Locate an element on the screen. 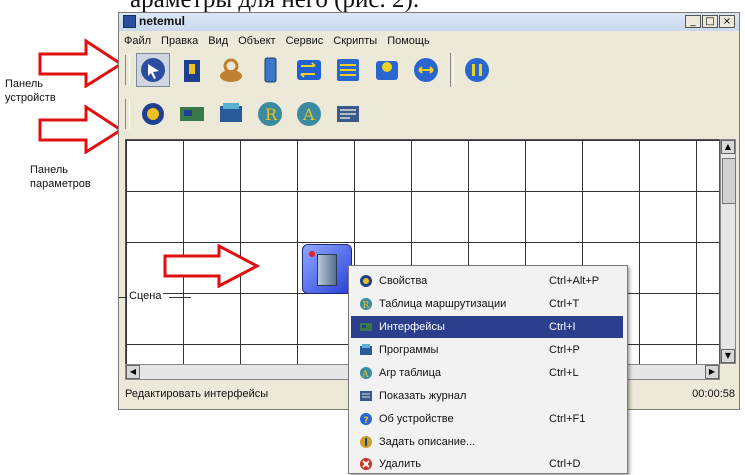 This screenshot has width=745, height=475. arrow-scene-icon is located at coordinates (212, 266).